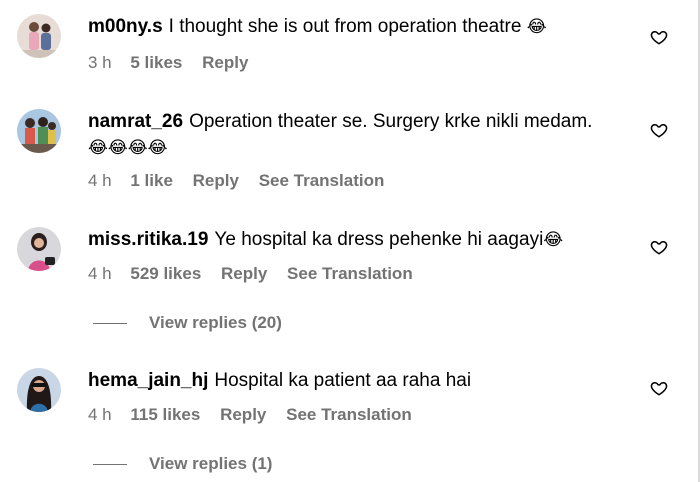  Describe the element at coordinates (148, 239) in the screenshot. I see `comment-username: miss.ritika.19` at that location.